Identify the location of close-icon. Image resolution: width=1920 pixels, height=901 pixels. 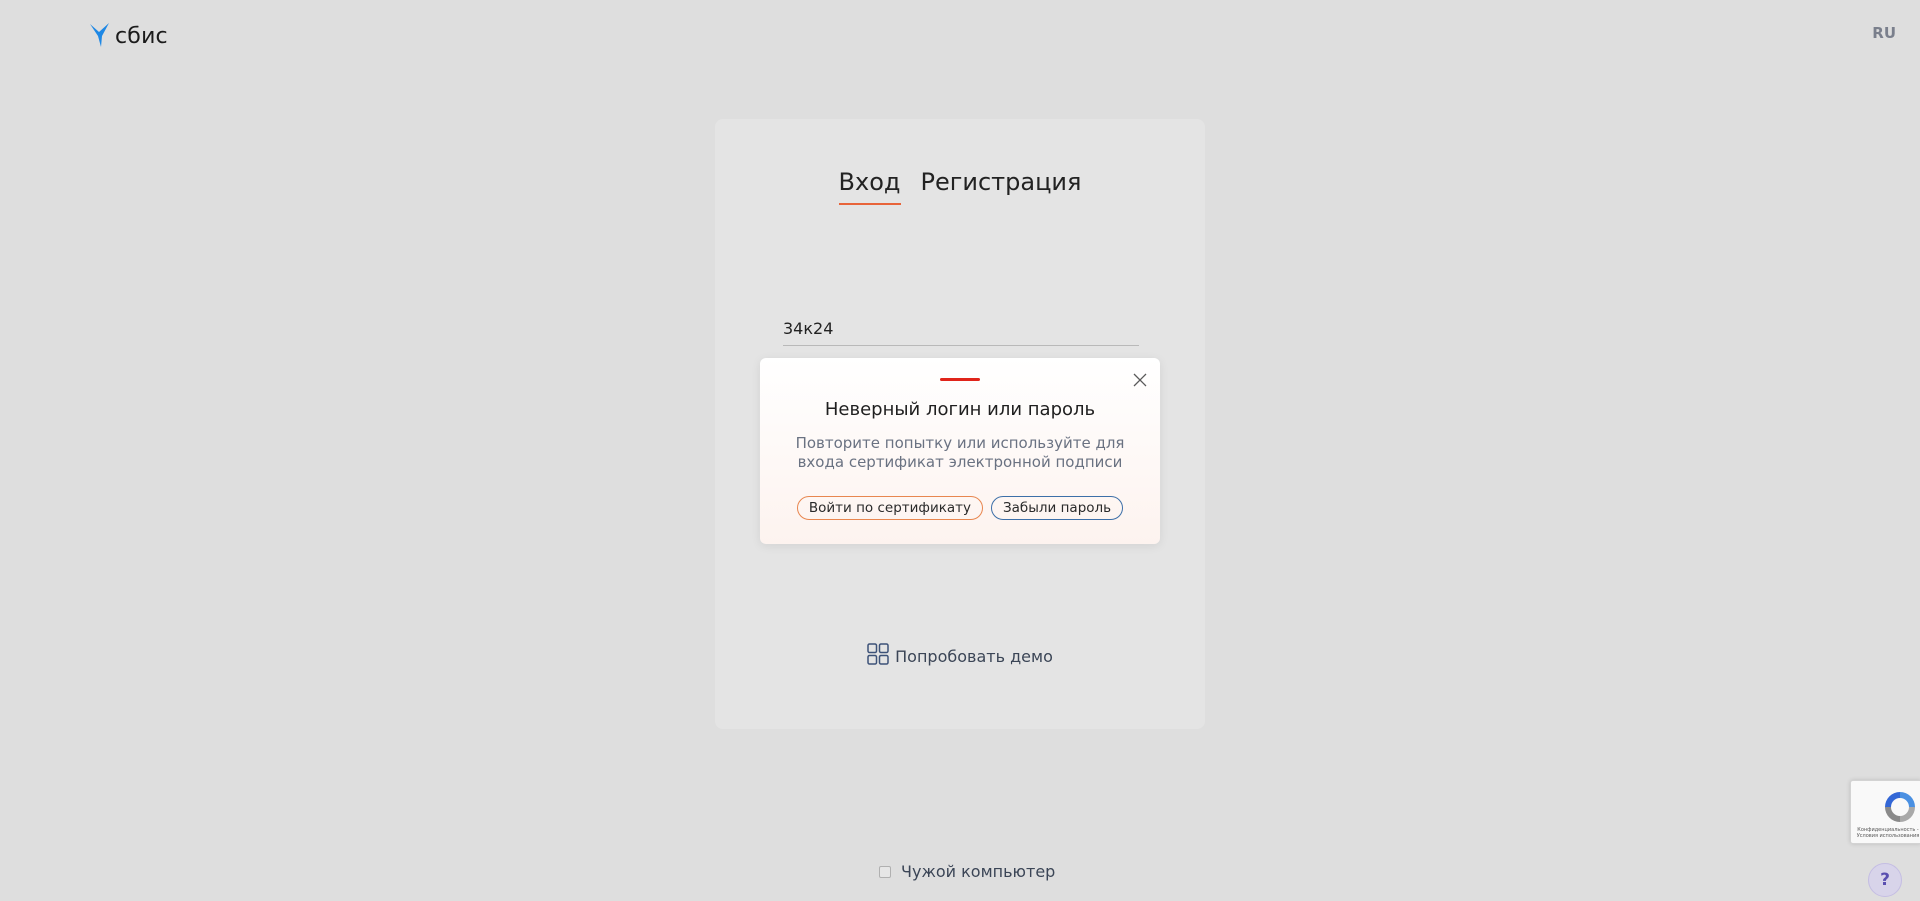
(1140, 380).